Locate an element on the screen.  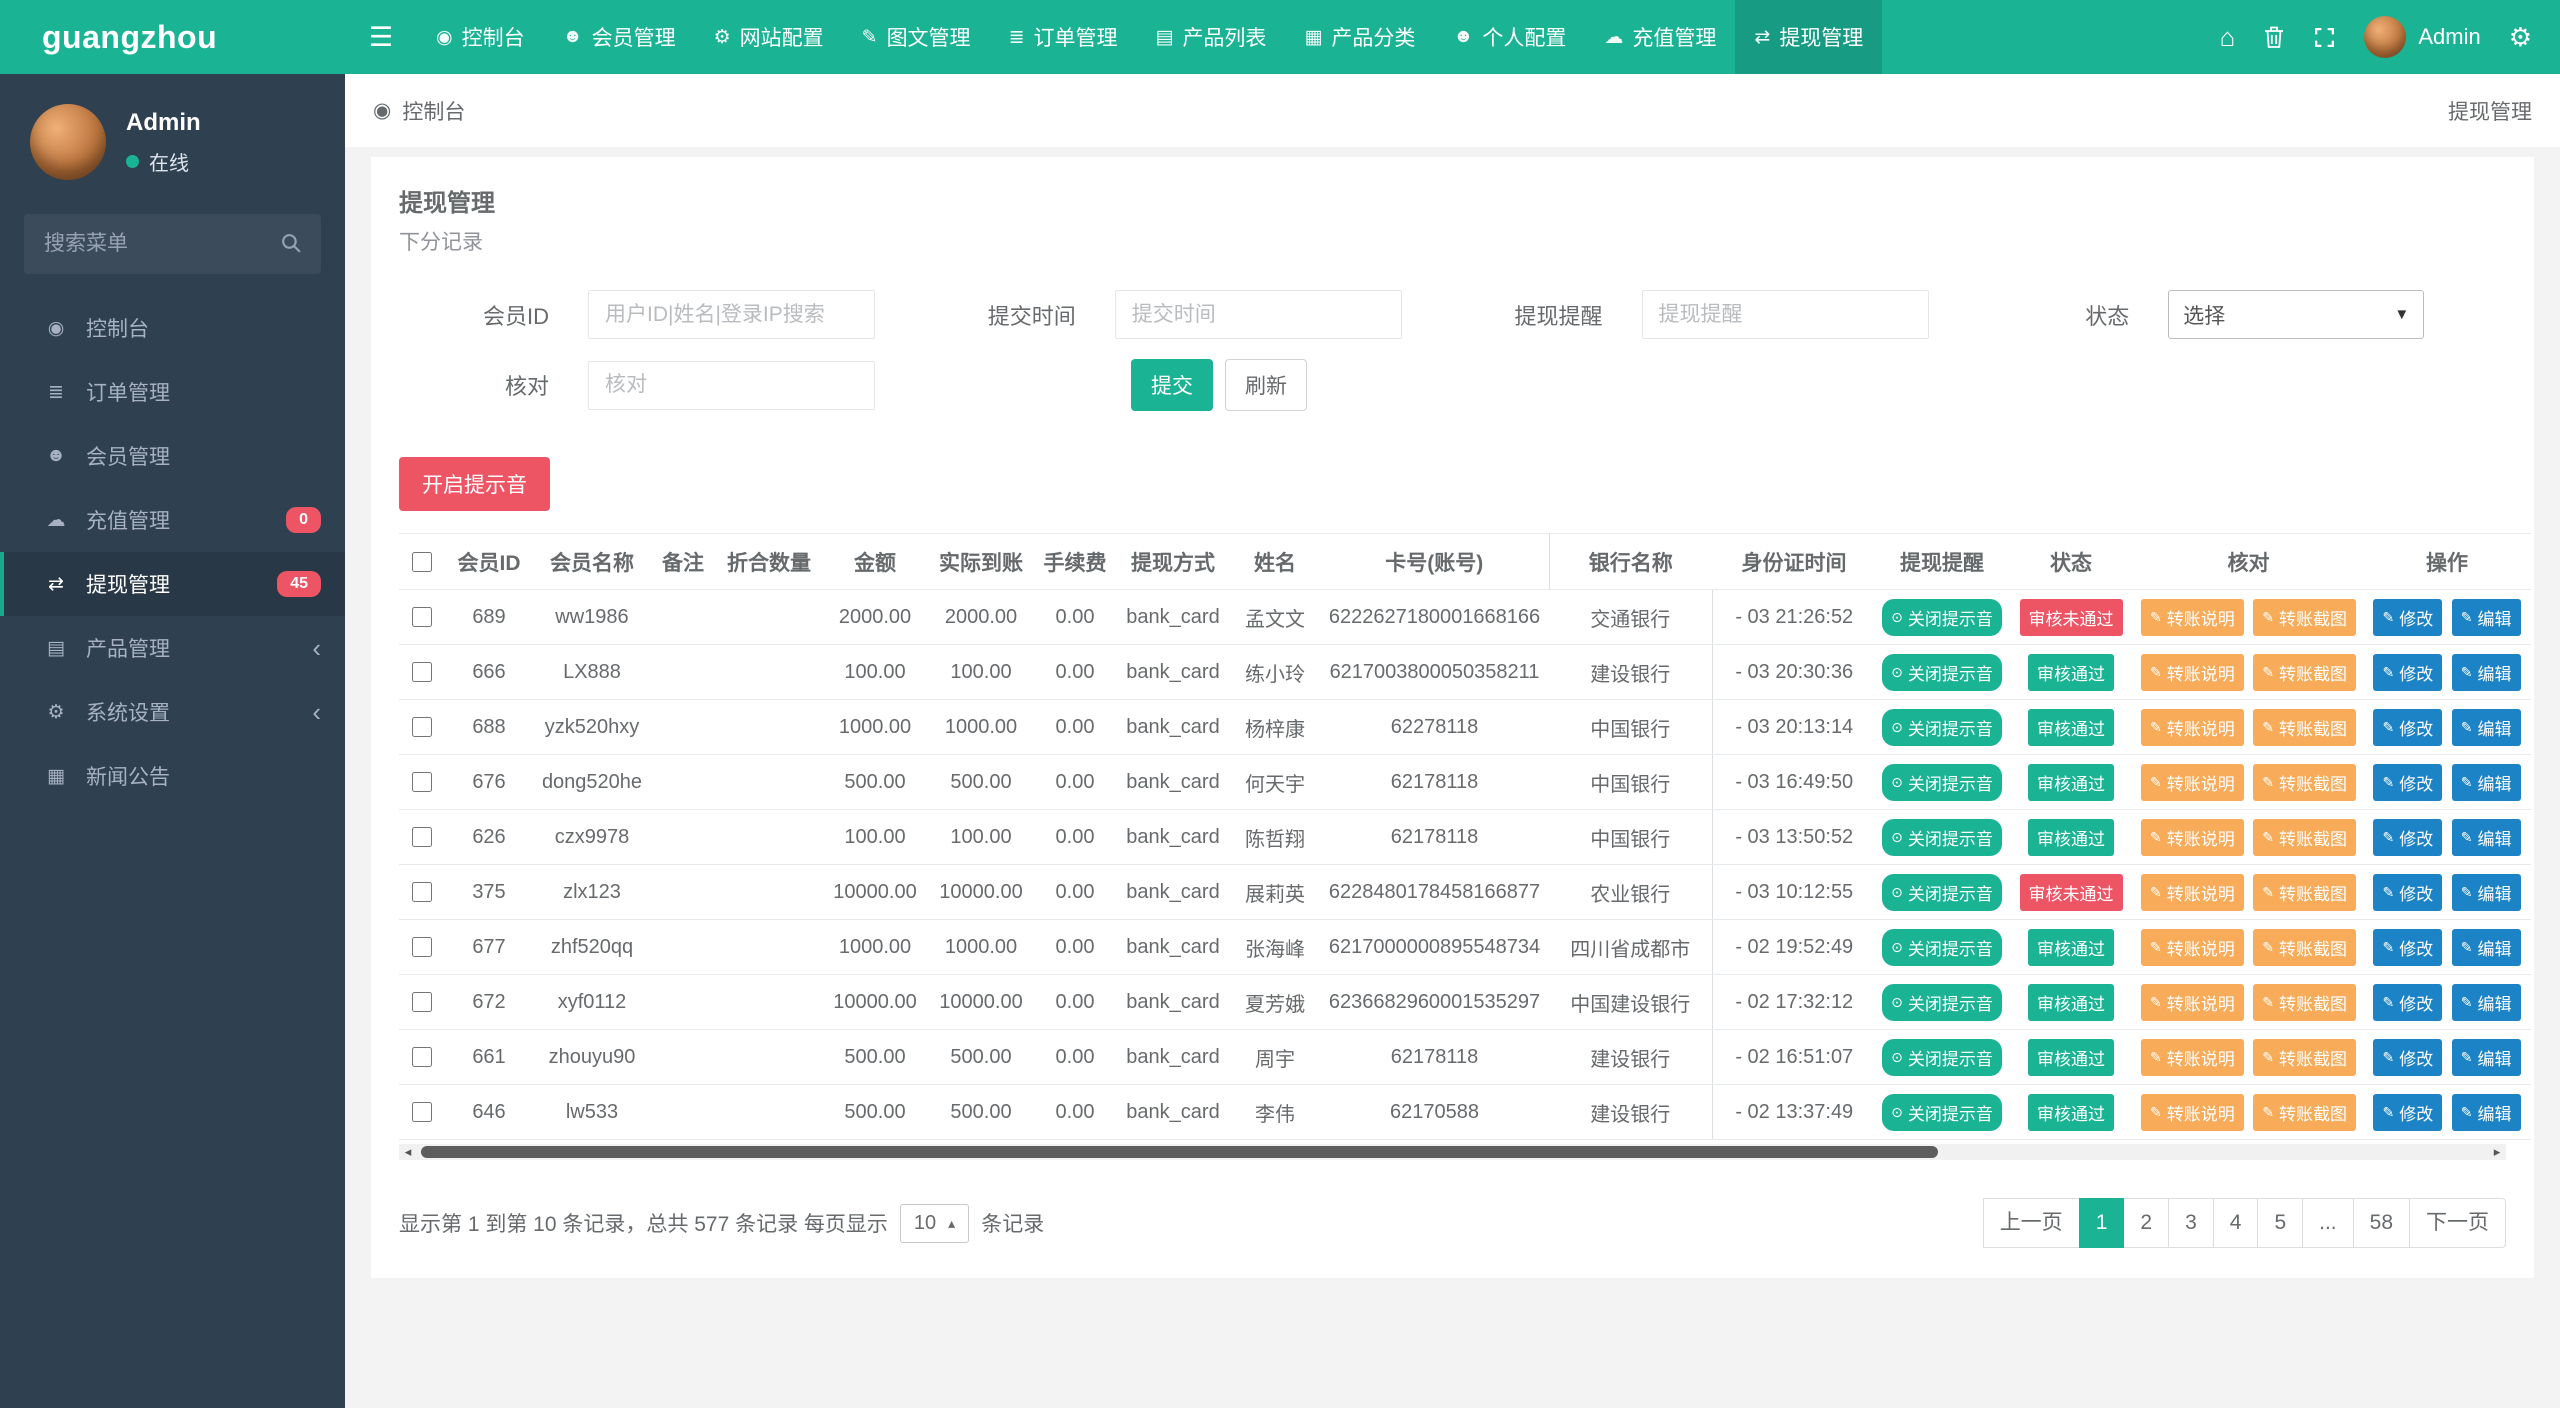
navbar-item: ◉ 控制台 is located at coordinates (480, 37).